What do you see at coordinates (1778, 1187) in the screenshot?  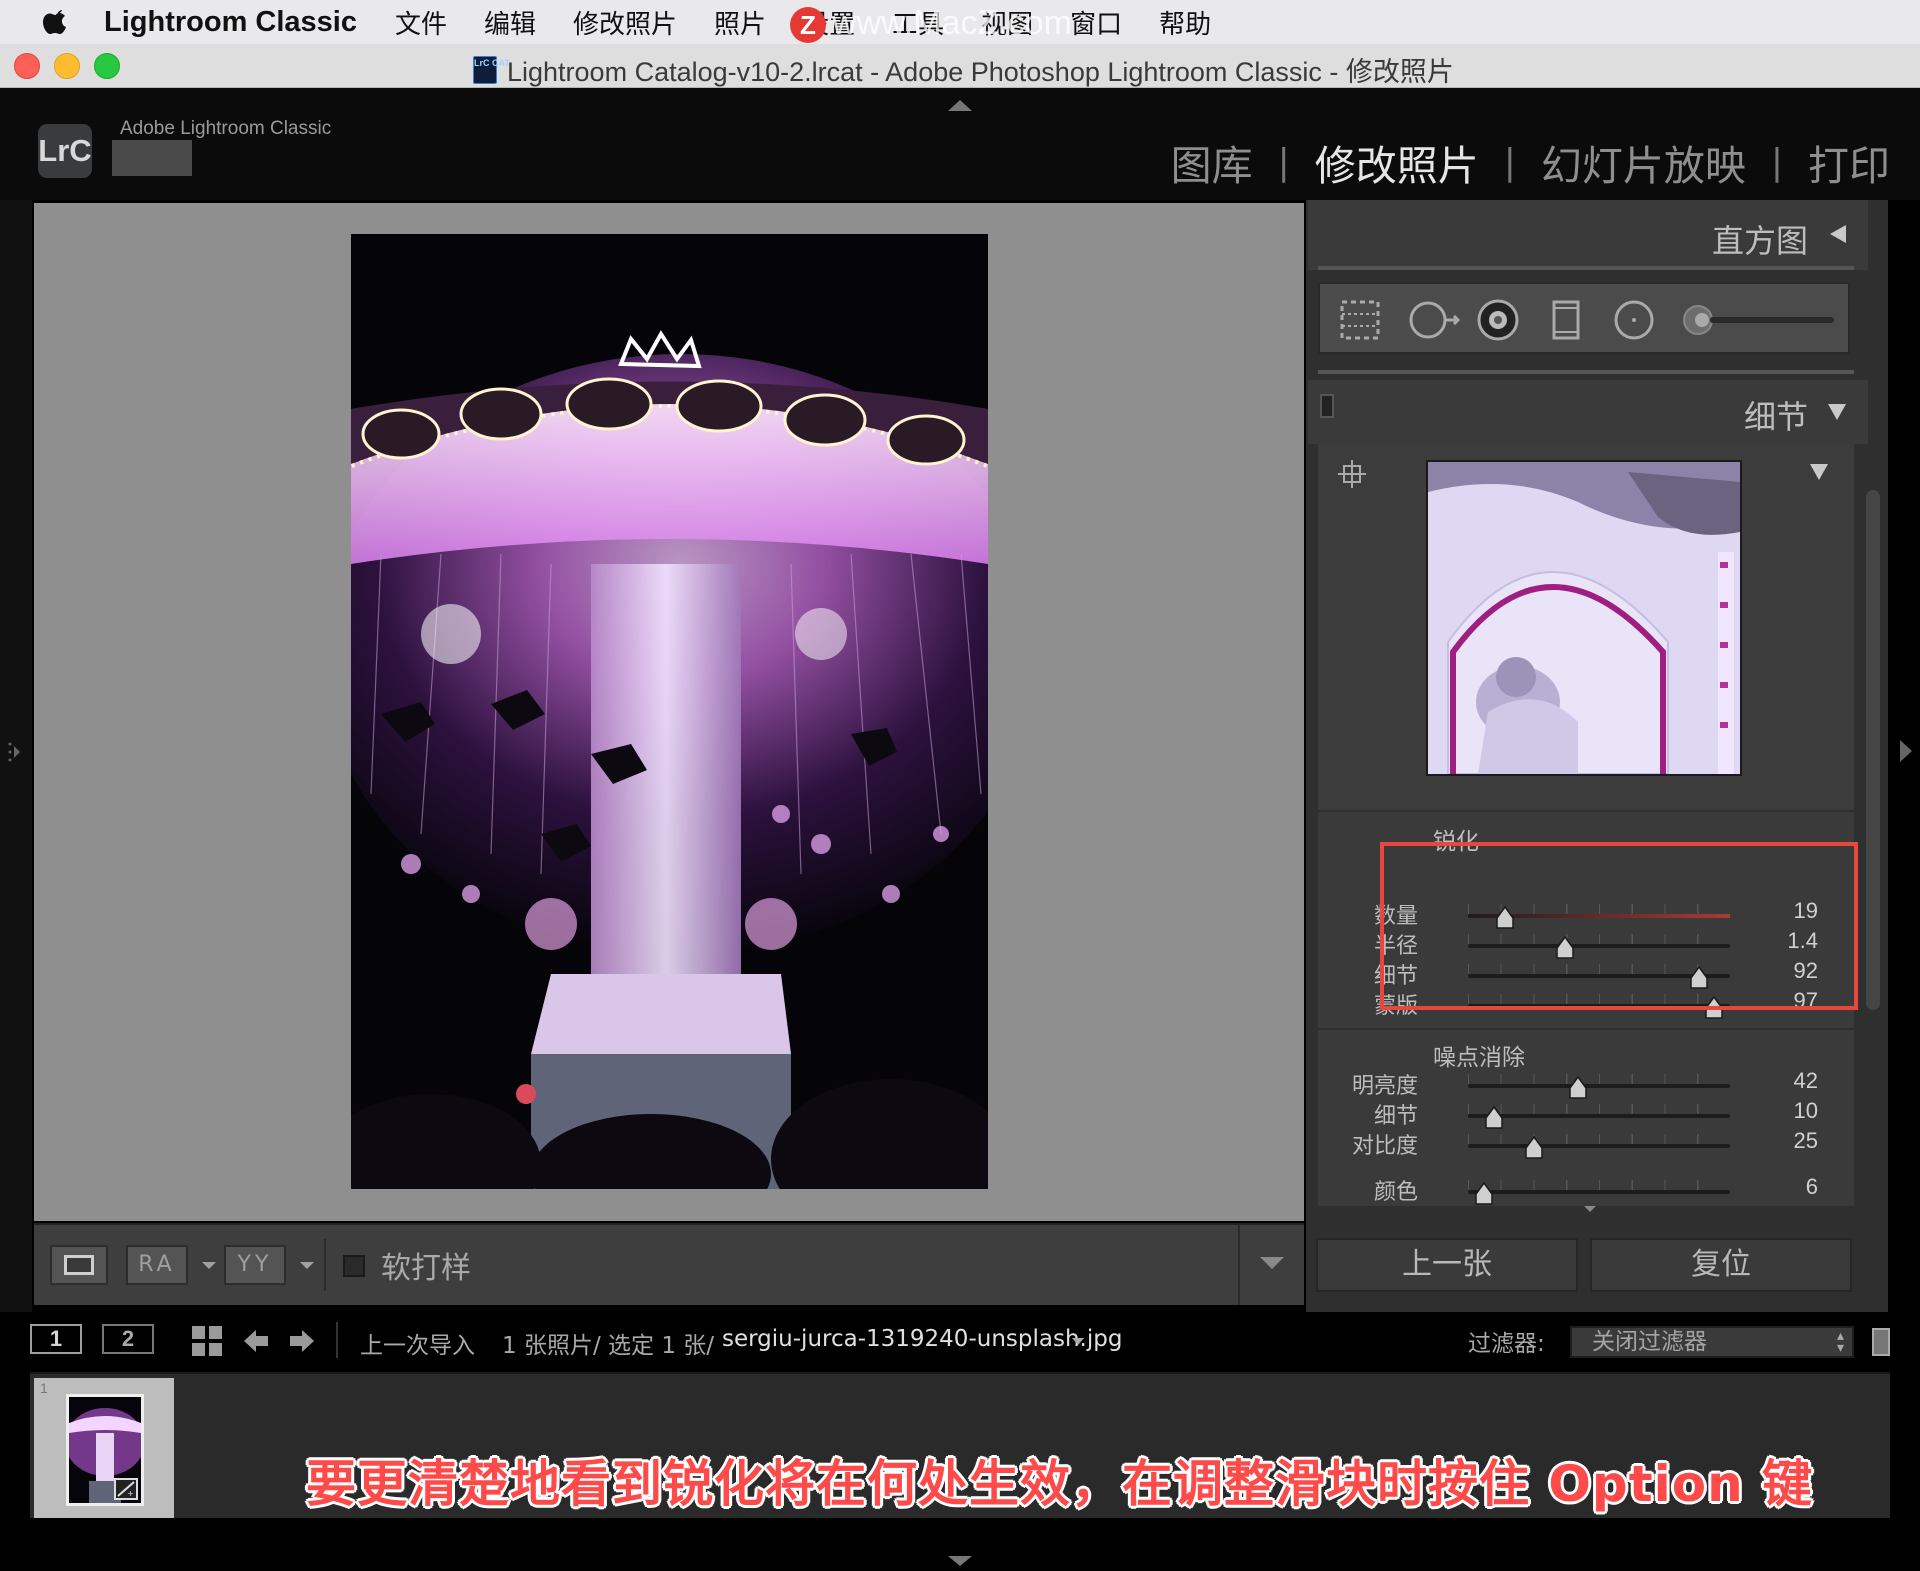 I see `slider-value: 6` at bounding box center [1778, 1187].